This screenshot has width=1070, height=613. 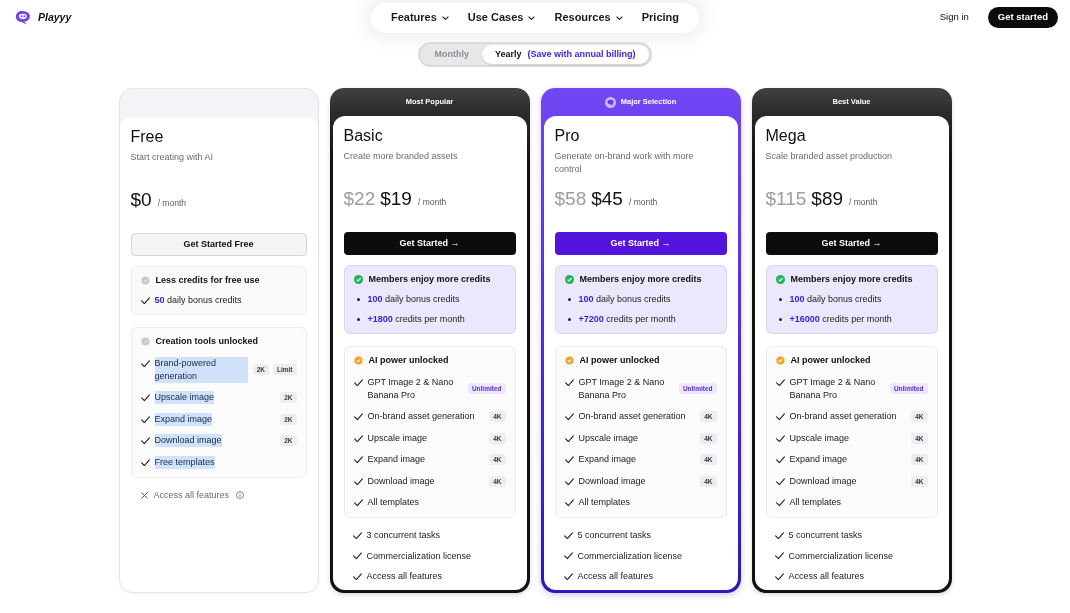 I want to click on plan-tagline: Scale branded asset production, so click(x=829, y=156).